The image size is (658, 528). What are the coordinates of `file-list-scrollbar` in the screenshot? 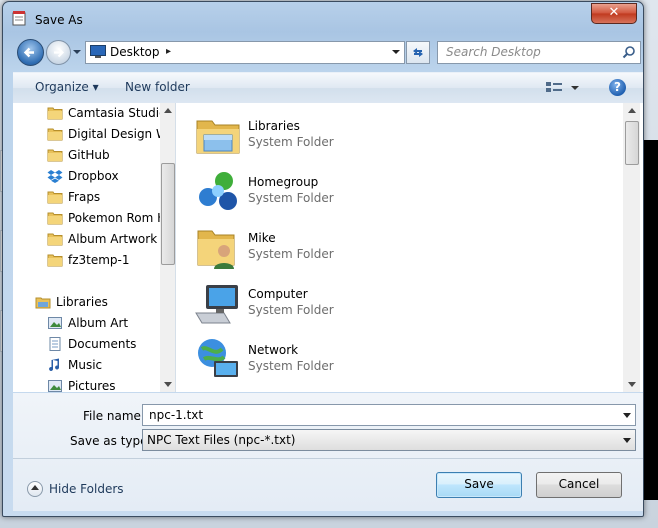 It's located at (631, 247).